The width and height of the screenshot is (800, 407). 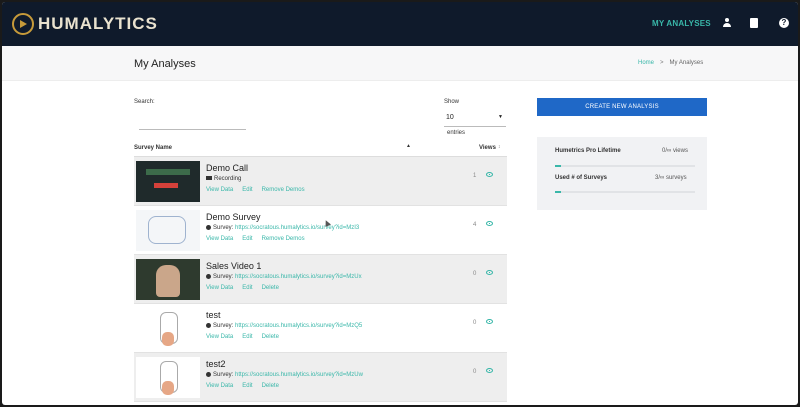 What do you see at coordinates (165, 64) in the screenshot?
I see `page-title: My Analyses` at bounding box center [165, 64].